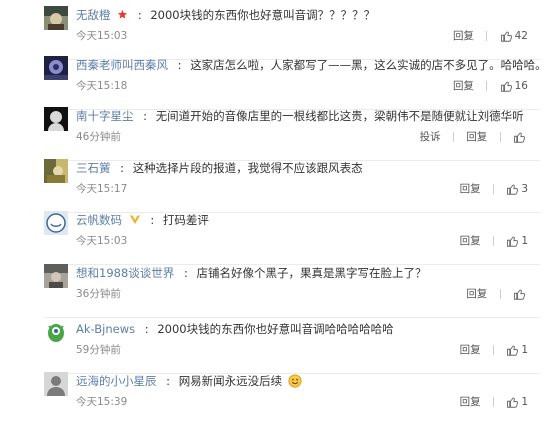  Describe the element at coordinates (98, 294) in the screenshot. I see `comment-time: 36分钟前` at that location.